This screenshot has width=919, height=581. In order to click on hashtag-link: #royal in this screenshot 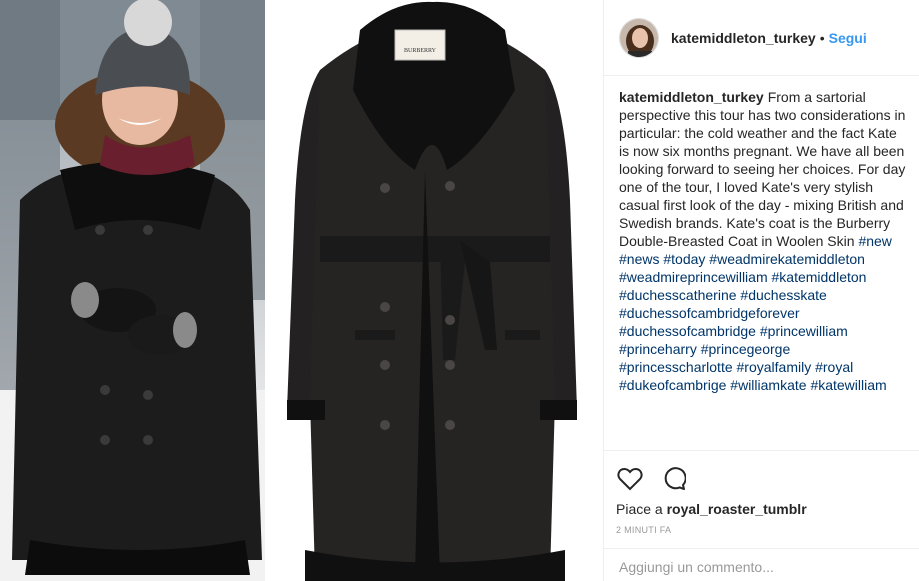, I will do `click(834, 367)`.